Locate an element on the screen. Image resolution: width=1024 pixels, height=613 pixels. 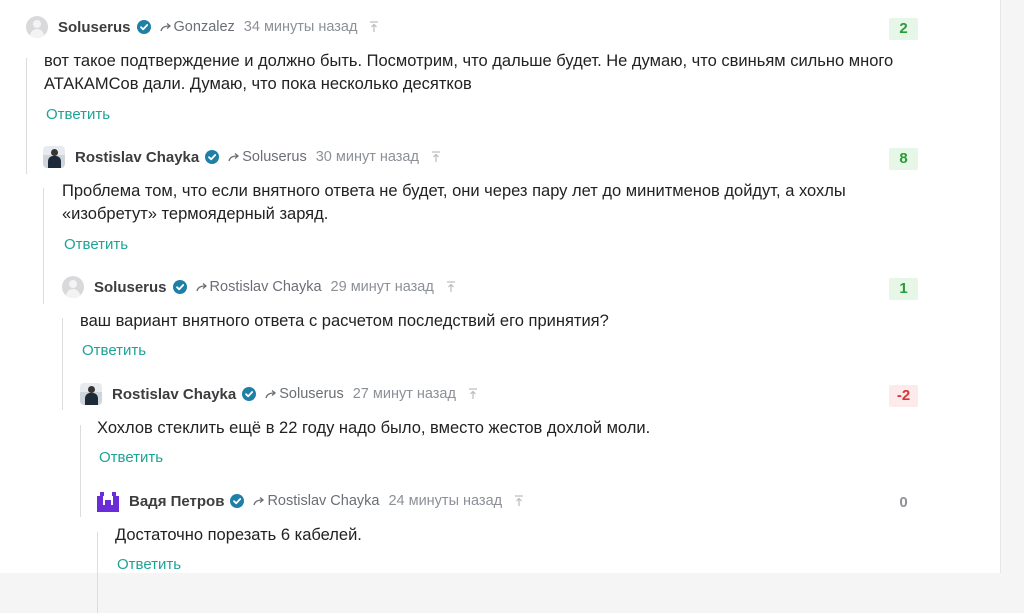
comment-score: 0 is located at coordinates (903, 502).